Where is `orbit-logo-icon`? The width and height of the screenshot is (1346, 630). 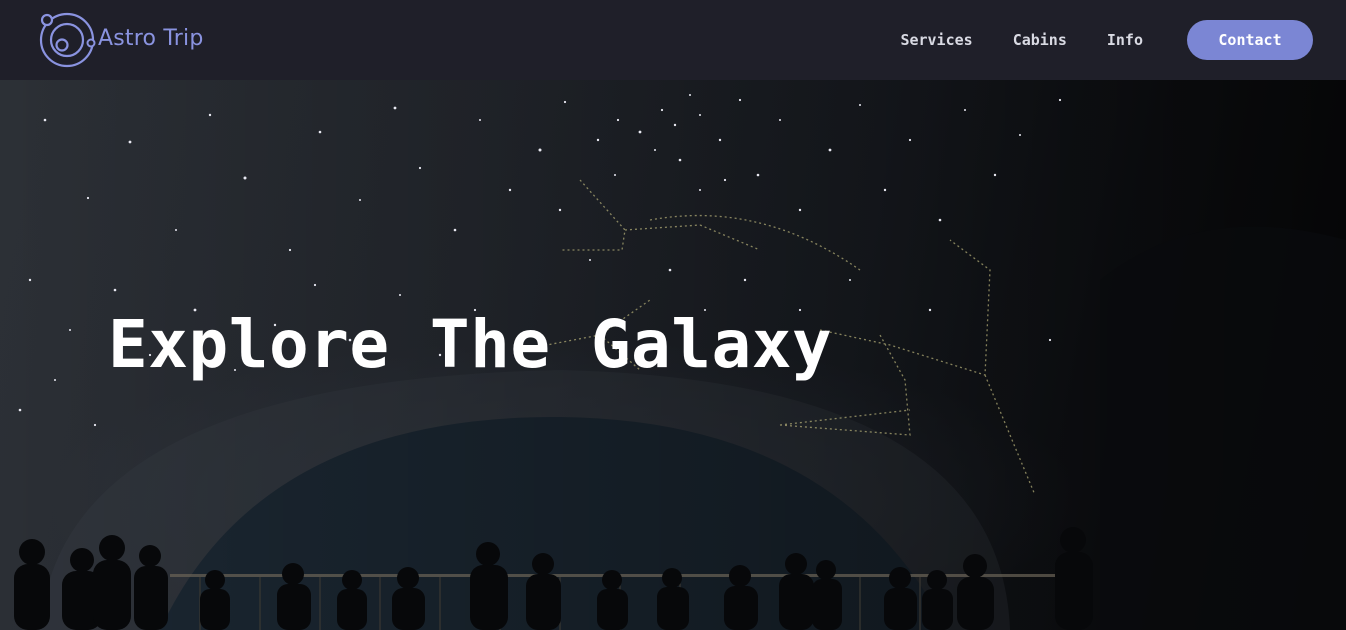 orbit-logo-icon is located at coordinates (67, 40).